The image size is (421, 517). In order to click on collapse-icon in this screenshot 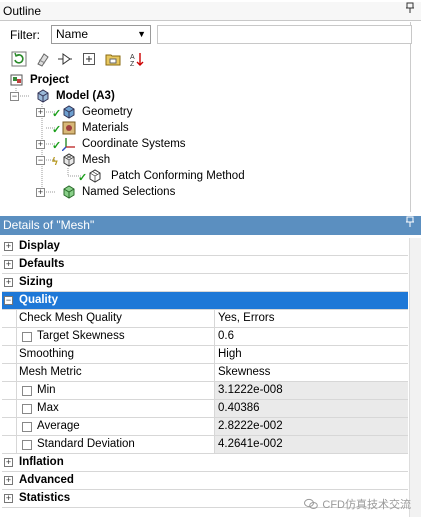, I will do `click(43, 59)`.